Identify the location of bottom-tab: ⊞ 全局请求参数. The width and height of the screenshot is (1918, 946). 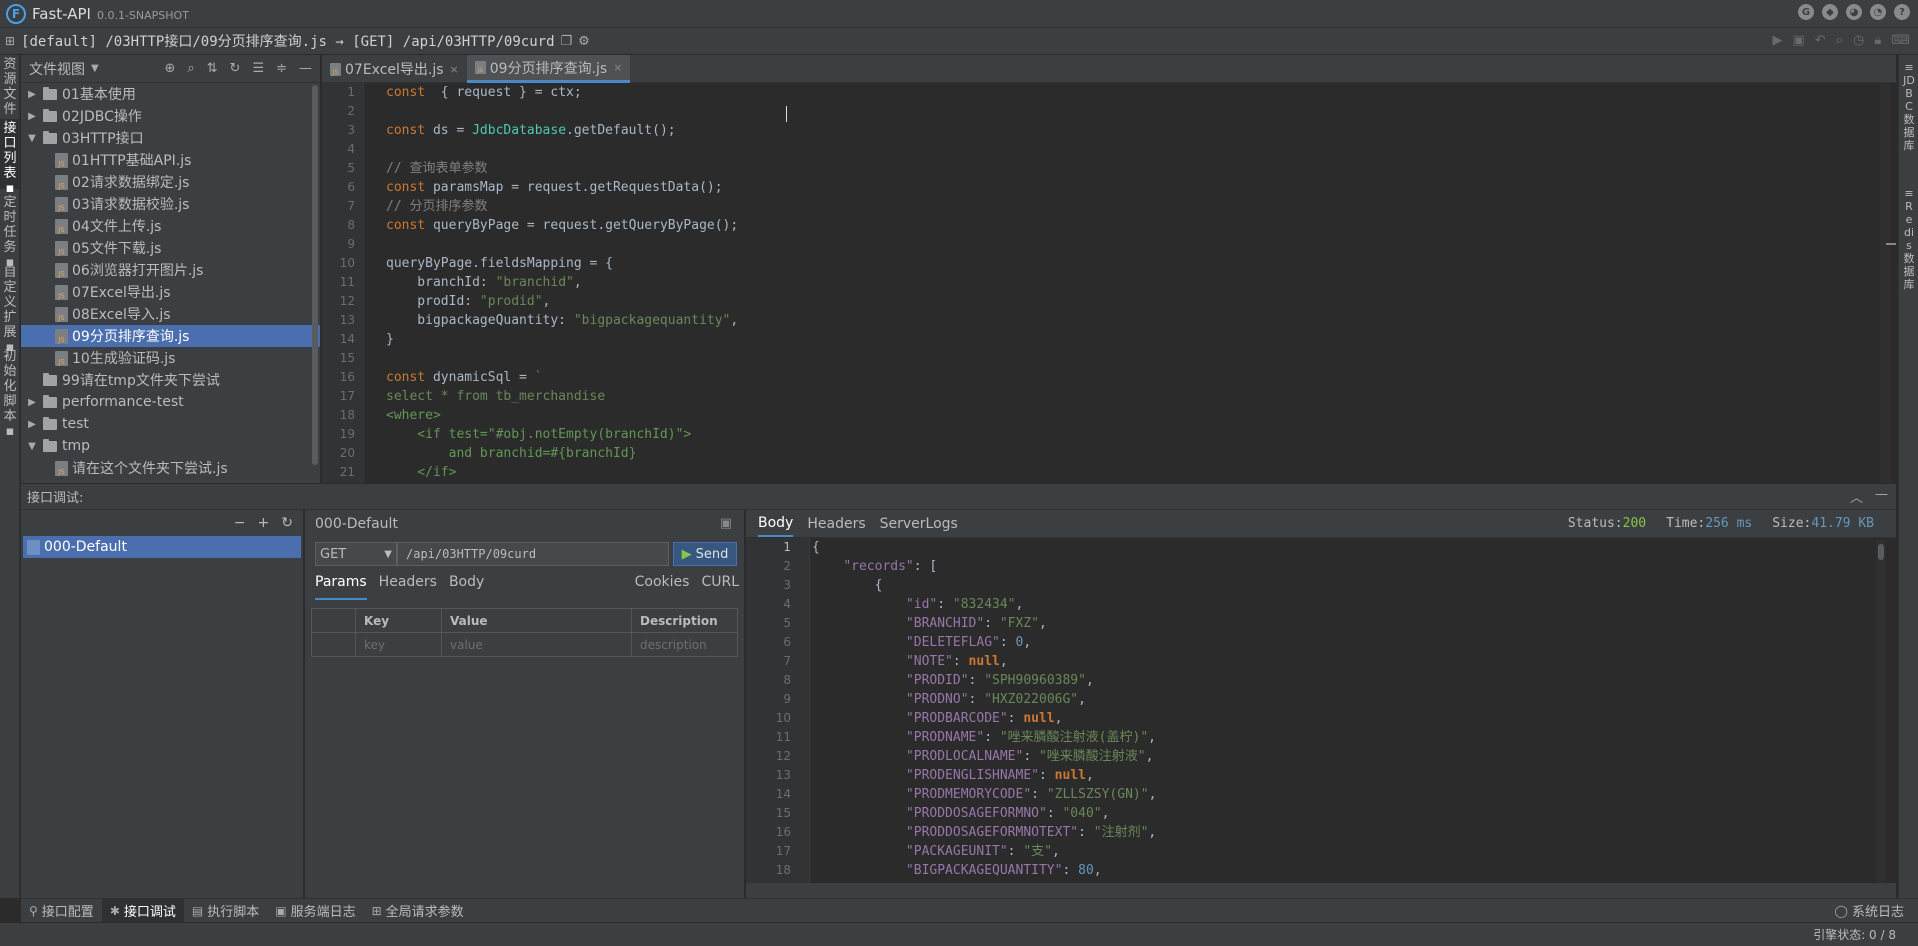
(418, 911).